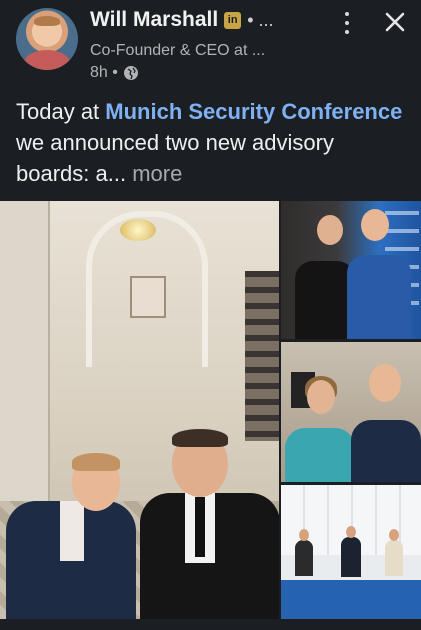  I want to click on panelist-3-head, so click(394, 535).